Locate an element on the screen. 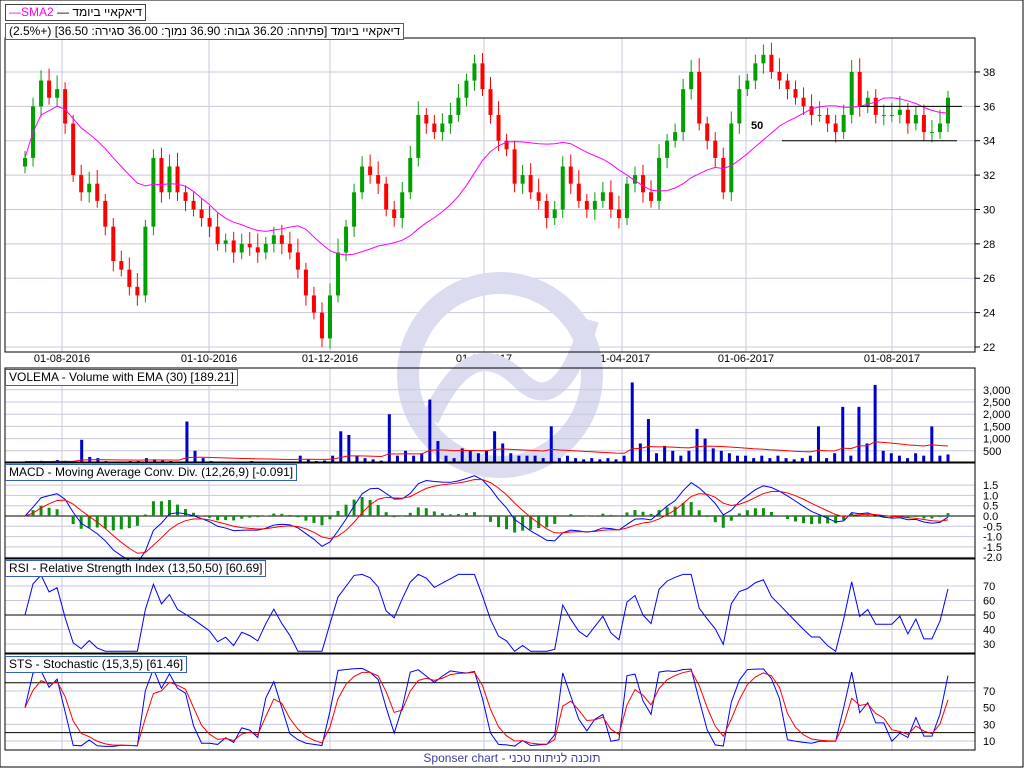  rsi-tick-label: 30 is located at coordinates (989, 645).